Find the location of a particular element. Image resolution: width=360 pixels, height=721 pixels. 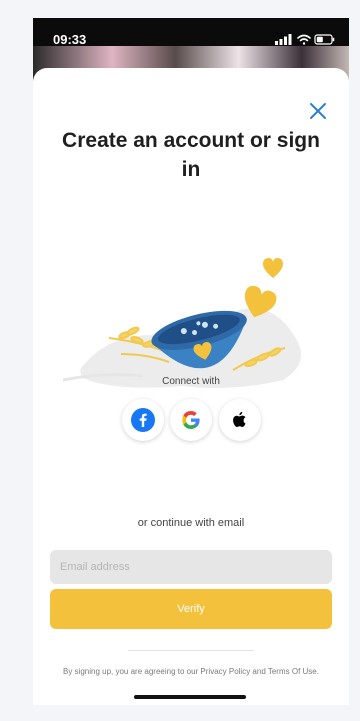

apple-icon is located at coordinates (239, 419).